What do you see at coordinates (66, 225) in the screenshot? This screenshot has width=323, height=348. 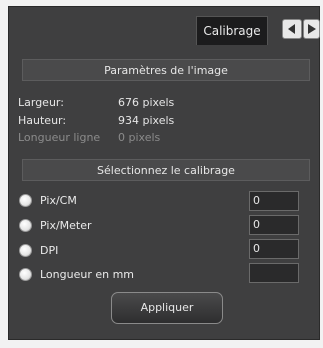 I see `pix-meter-label: Pix/Meter` at bounding box center [66, 225].